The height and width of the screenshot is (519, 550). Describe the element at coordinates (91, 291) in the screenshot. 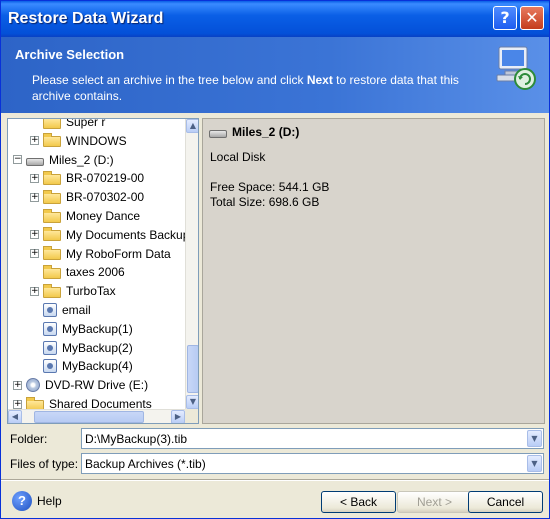

I see `tree-item-label: TurboTax` at that location.